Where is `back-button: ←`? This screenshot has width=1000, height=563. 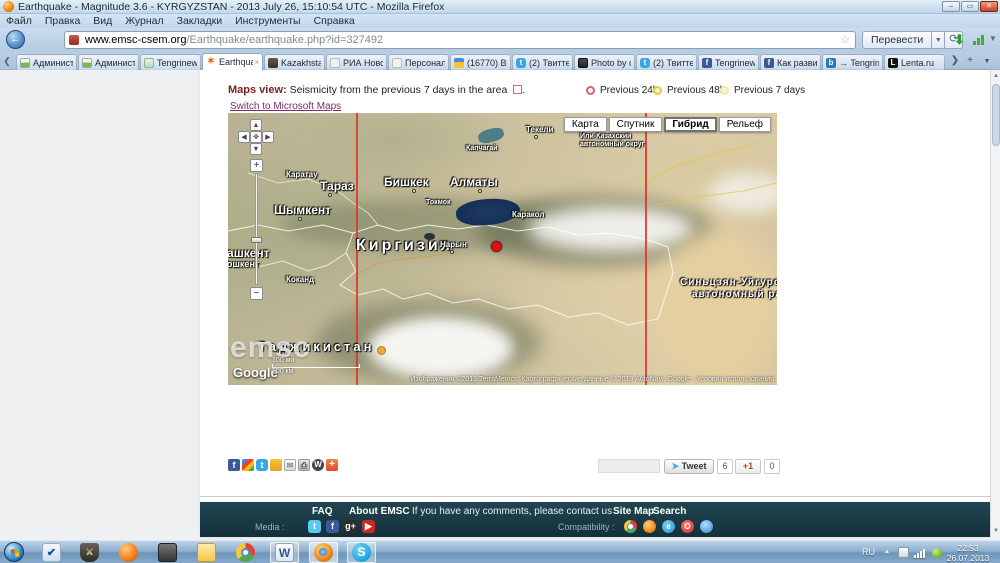 back-button: ← is located at coordinates (15, 39).